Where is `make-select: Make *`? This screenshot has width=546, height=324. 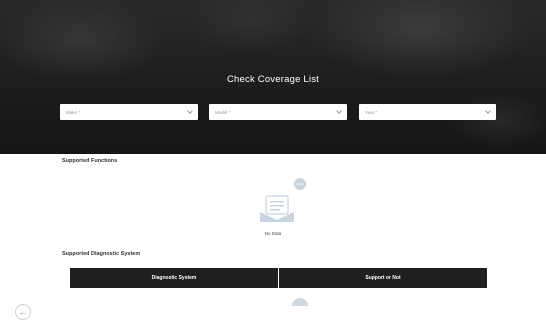
make-select: Make * is located at coordinates (129, 112).